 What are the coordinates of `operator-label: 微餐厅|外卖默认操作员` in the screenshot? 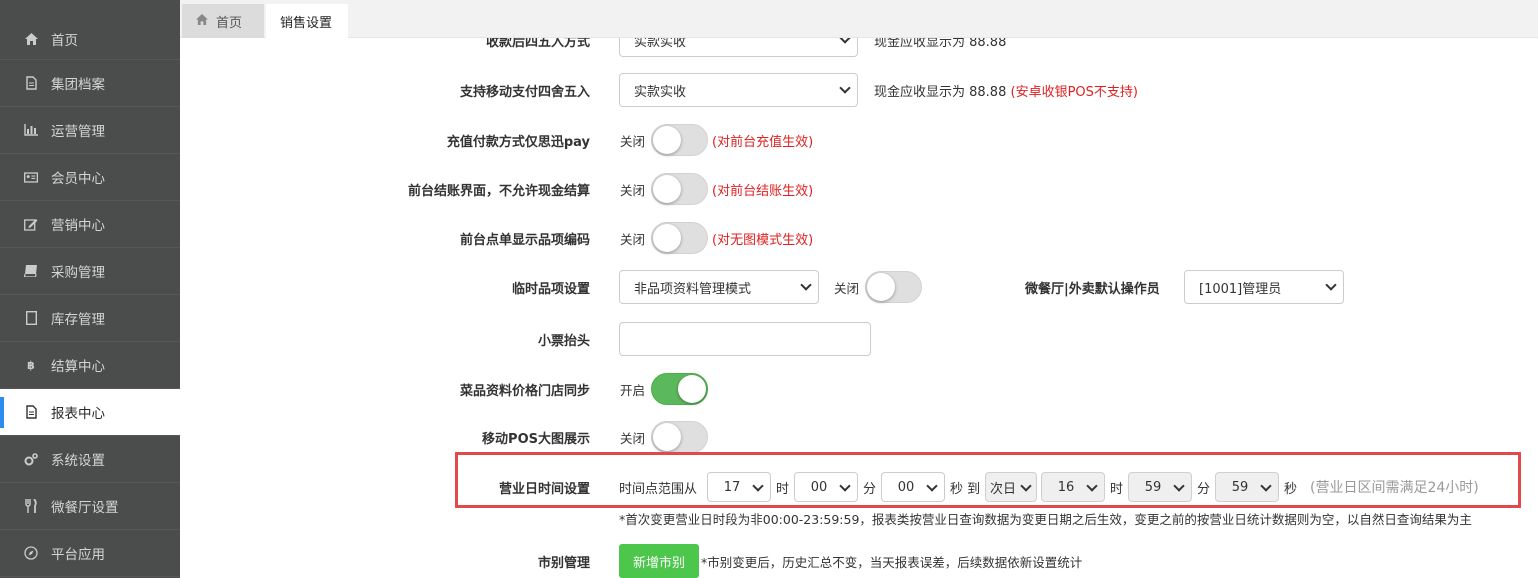 It's located at (1092, 289).